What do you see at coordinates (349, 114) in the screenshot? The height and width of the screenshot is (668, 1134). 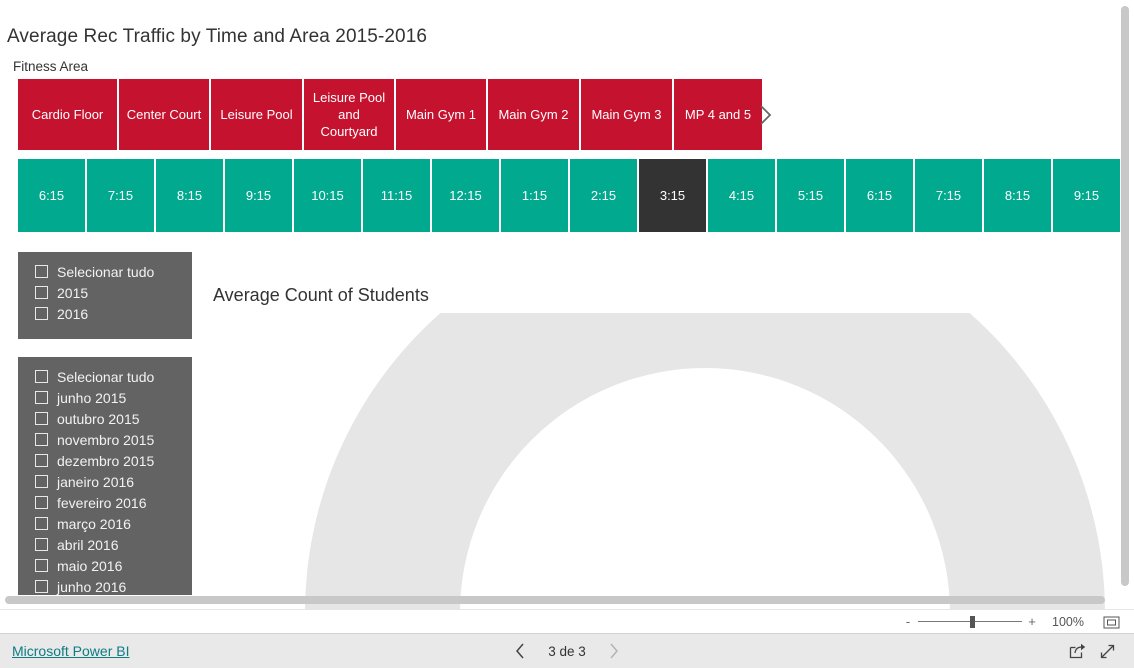 I see `area-tile-leisure-pool-and-courtyard: Leisure Pool and Courtyard` at bounding box center [349, 114].